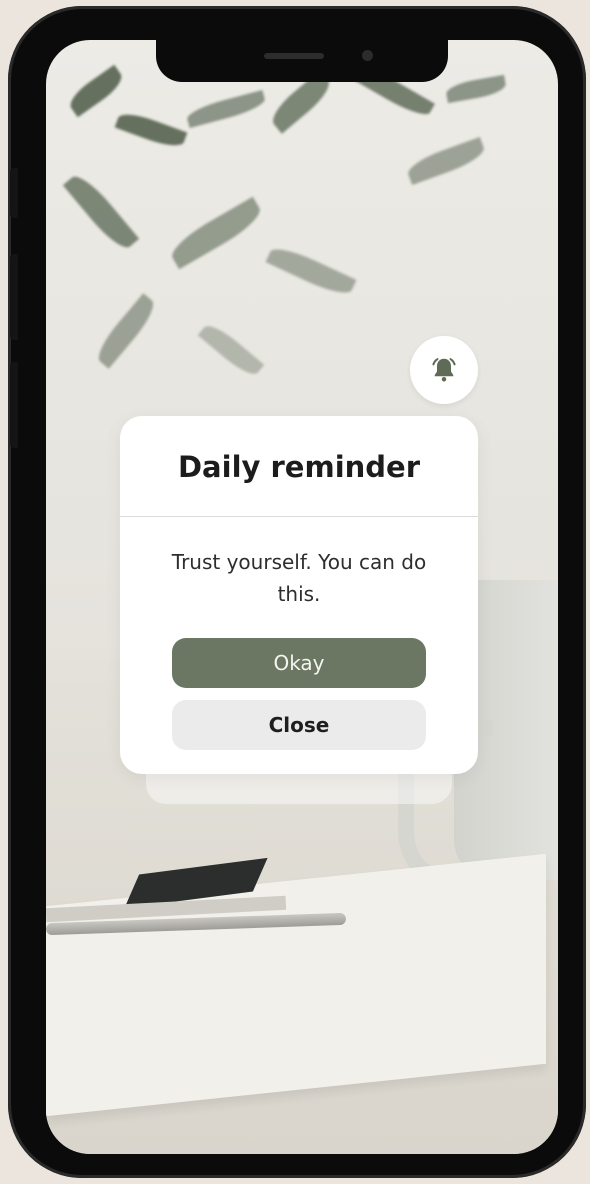  I want to click on title-divider, so click(299, 516).